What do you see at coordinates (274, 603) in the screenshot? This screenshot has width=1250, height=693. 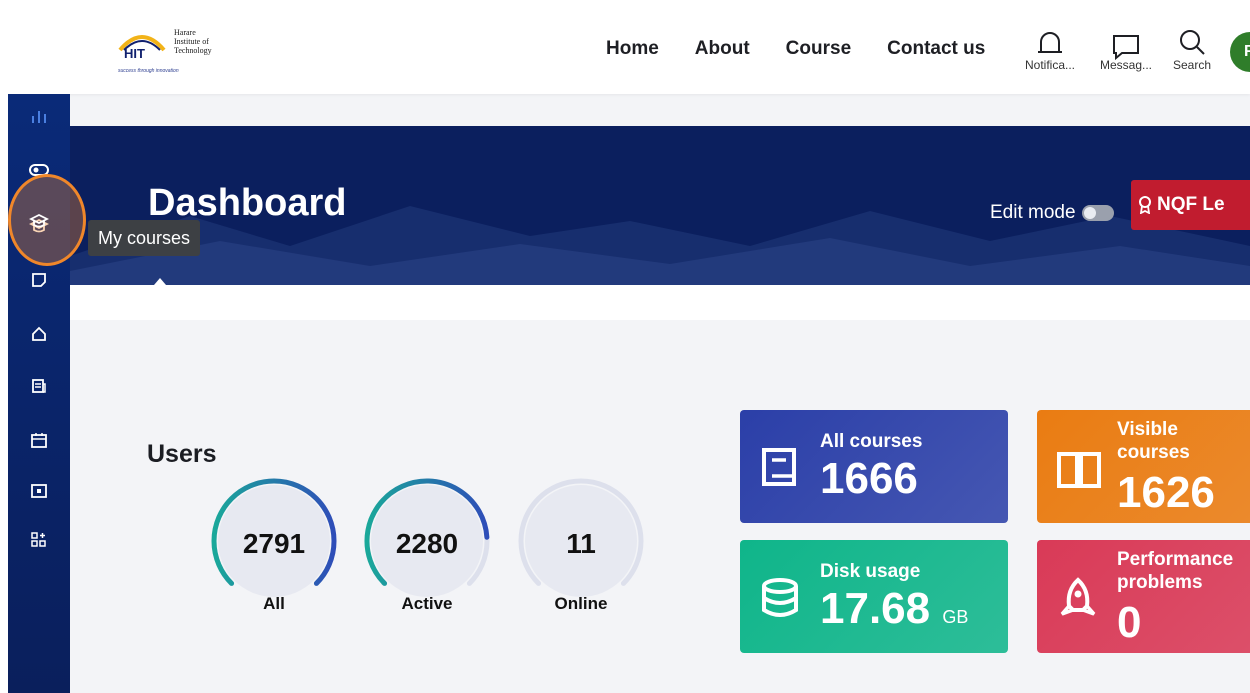 I see `gauge-label-all: All` at bounding box center [274, 603].